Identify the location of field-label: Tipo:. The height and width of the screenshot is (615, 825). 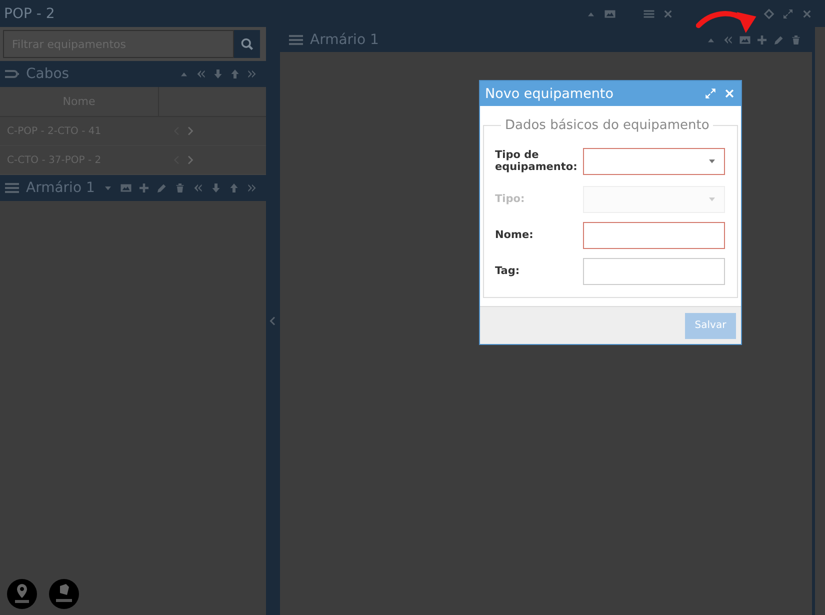
(510, 199).